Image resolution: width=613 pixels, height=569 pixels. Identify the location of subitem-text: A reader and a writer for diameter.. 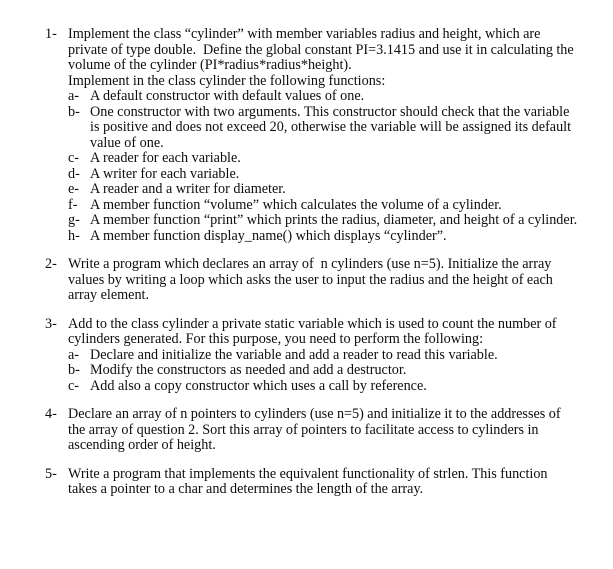
(188, 189).